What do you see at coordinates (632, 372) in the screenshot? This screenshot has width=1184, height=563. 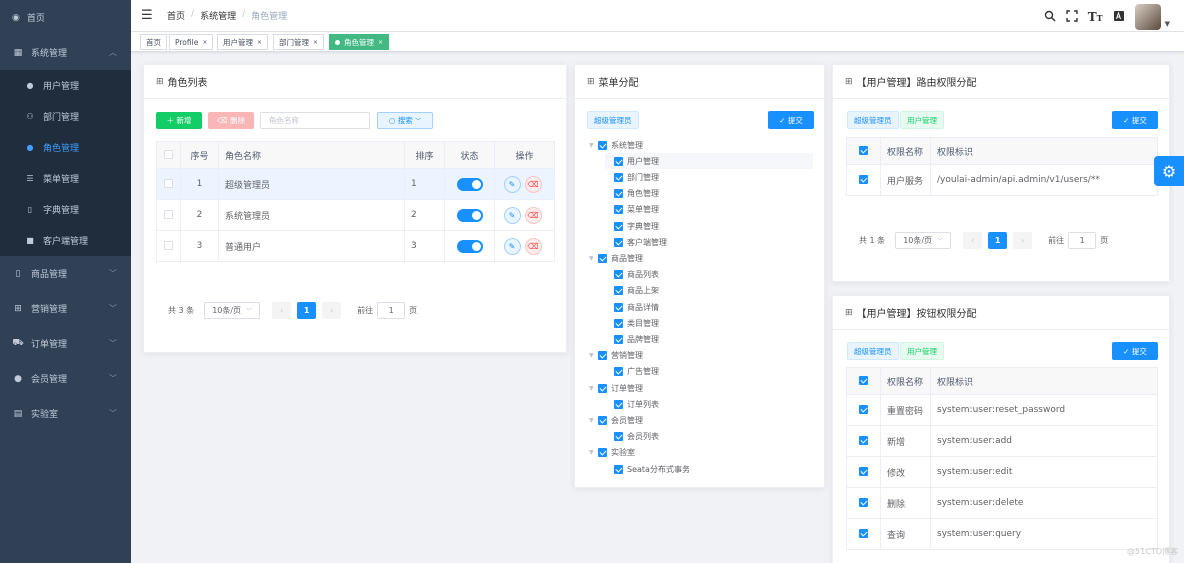 I see `tree-node-child: 广告管理` at bounding box center [632, 372].